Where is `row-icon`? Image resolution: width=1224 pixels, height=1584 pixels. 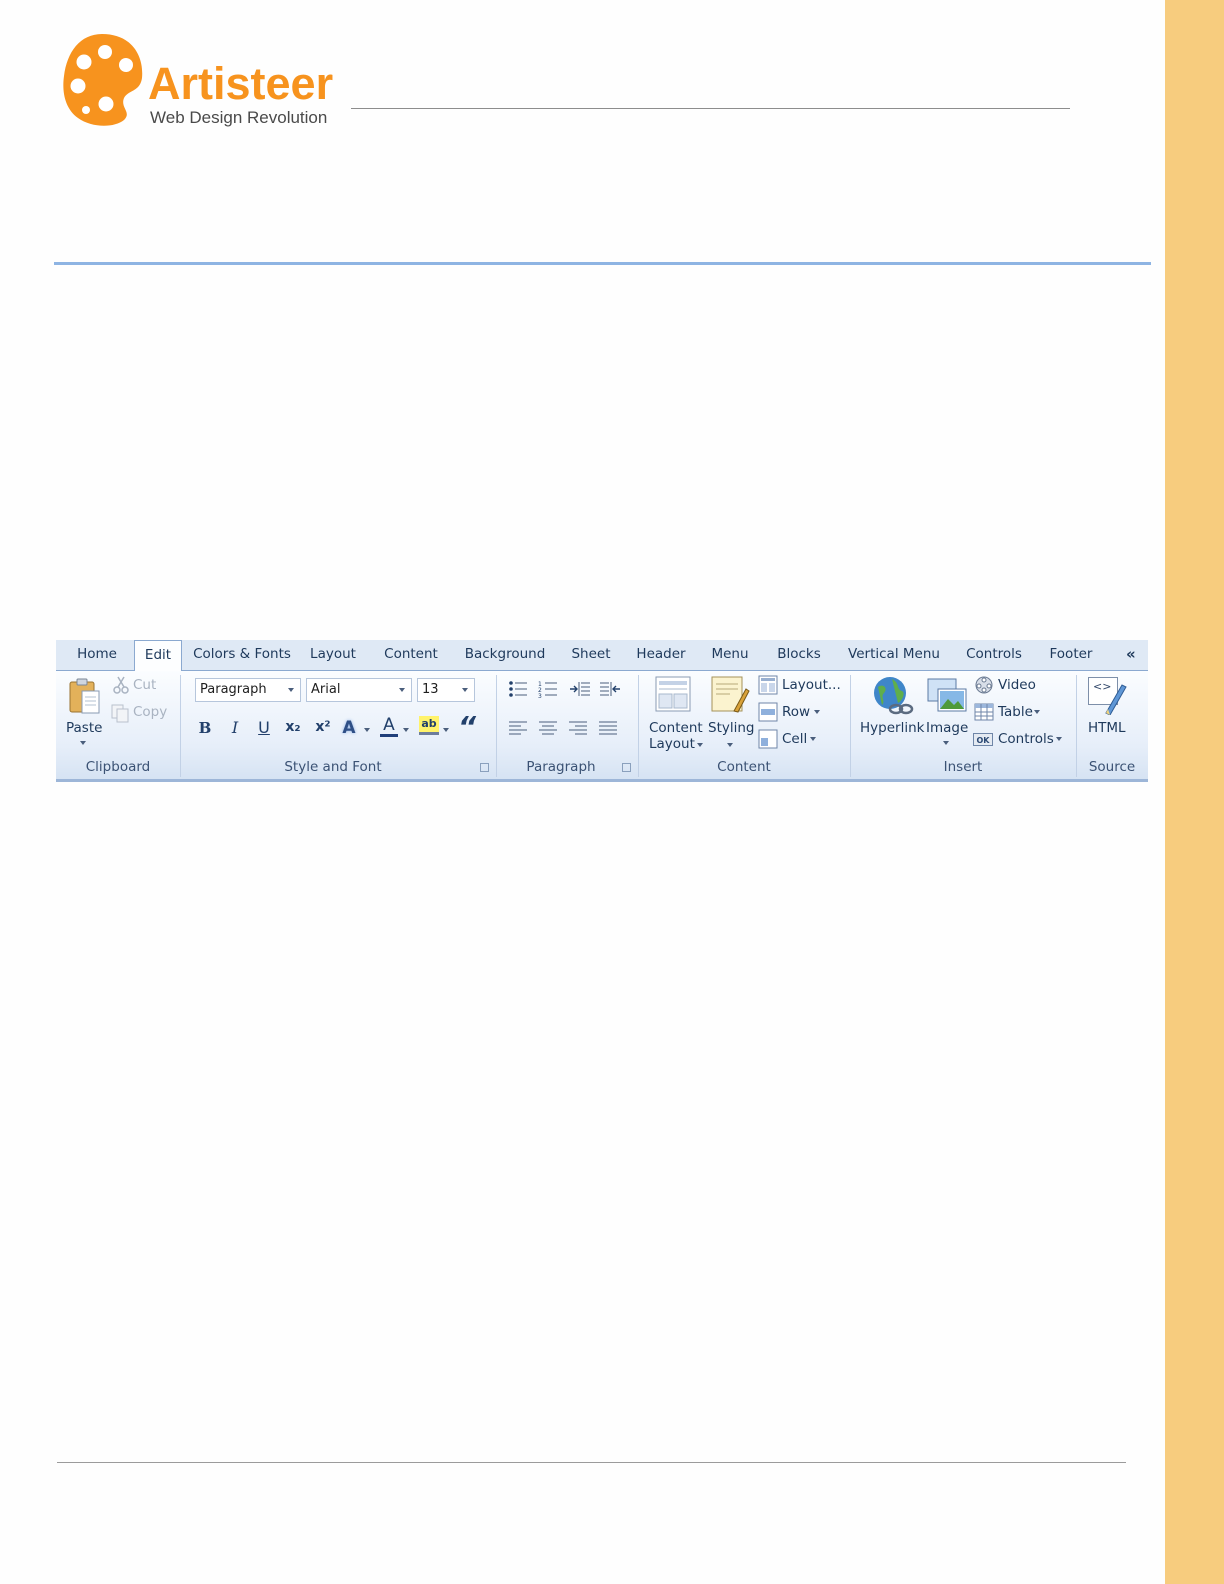
row-icon is located at coordinates (768, 712).